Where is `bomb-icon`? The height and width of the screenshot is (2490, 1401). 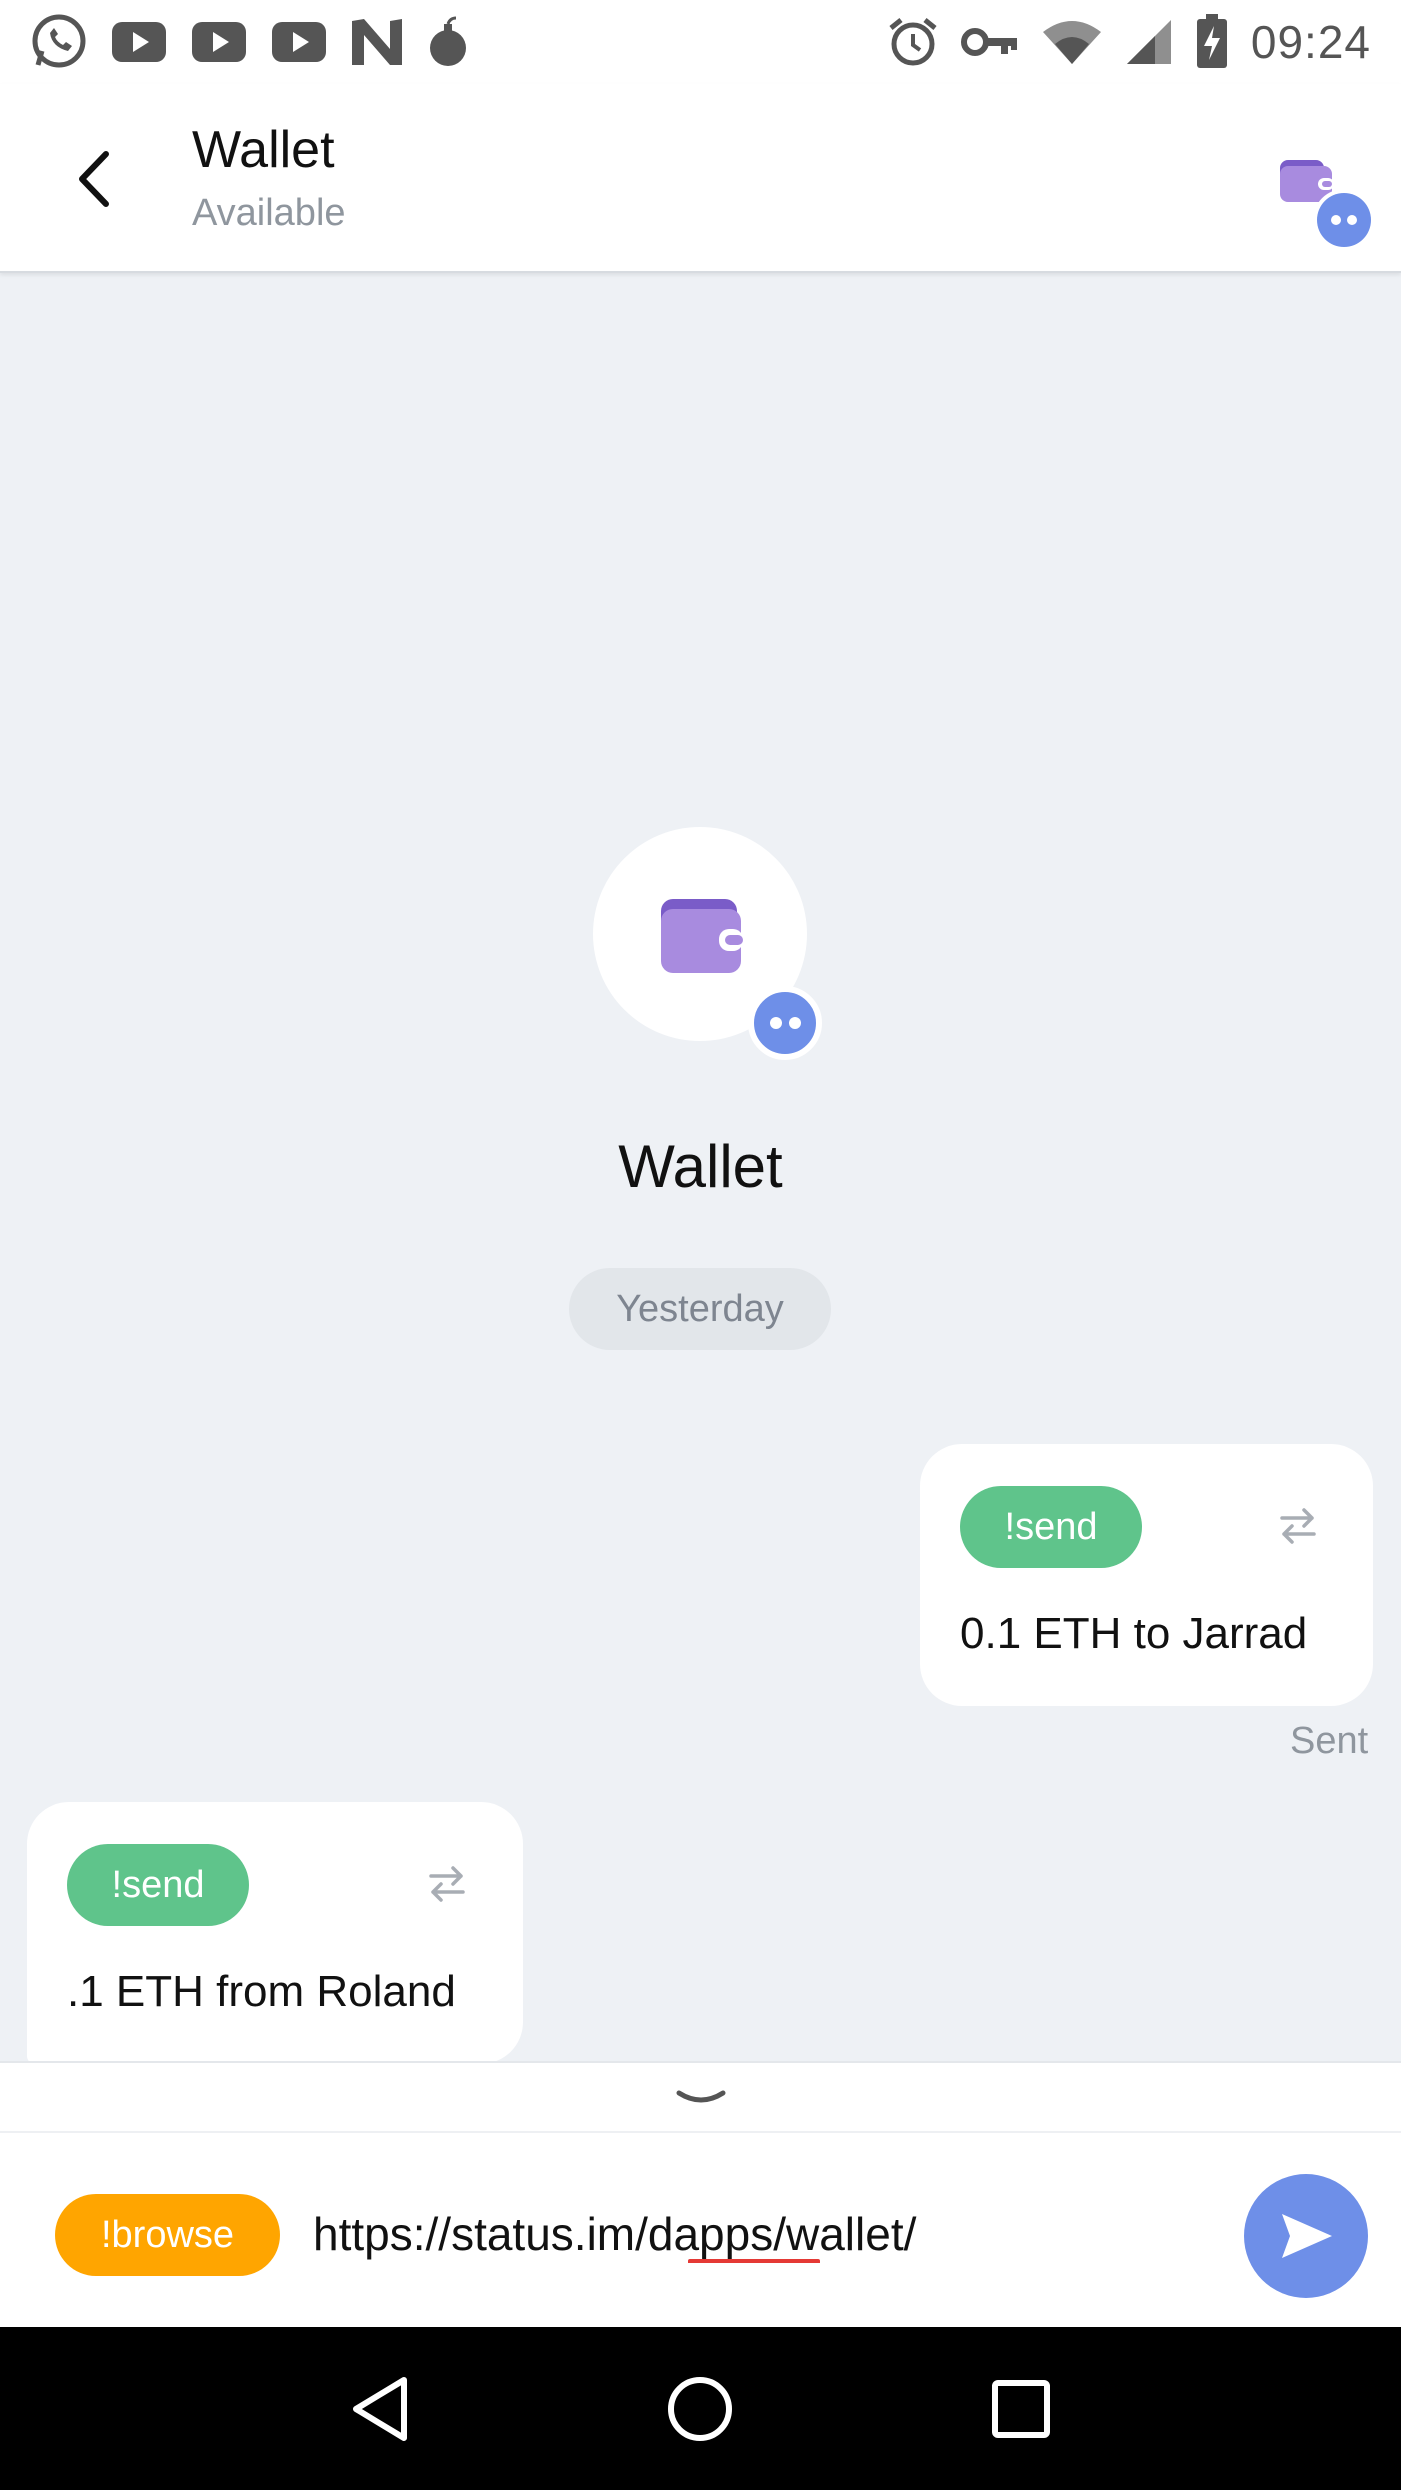 bomb-icon is located at coordinates (448, 42).